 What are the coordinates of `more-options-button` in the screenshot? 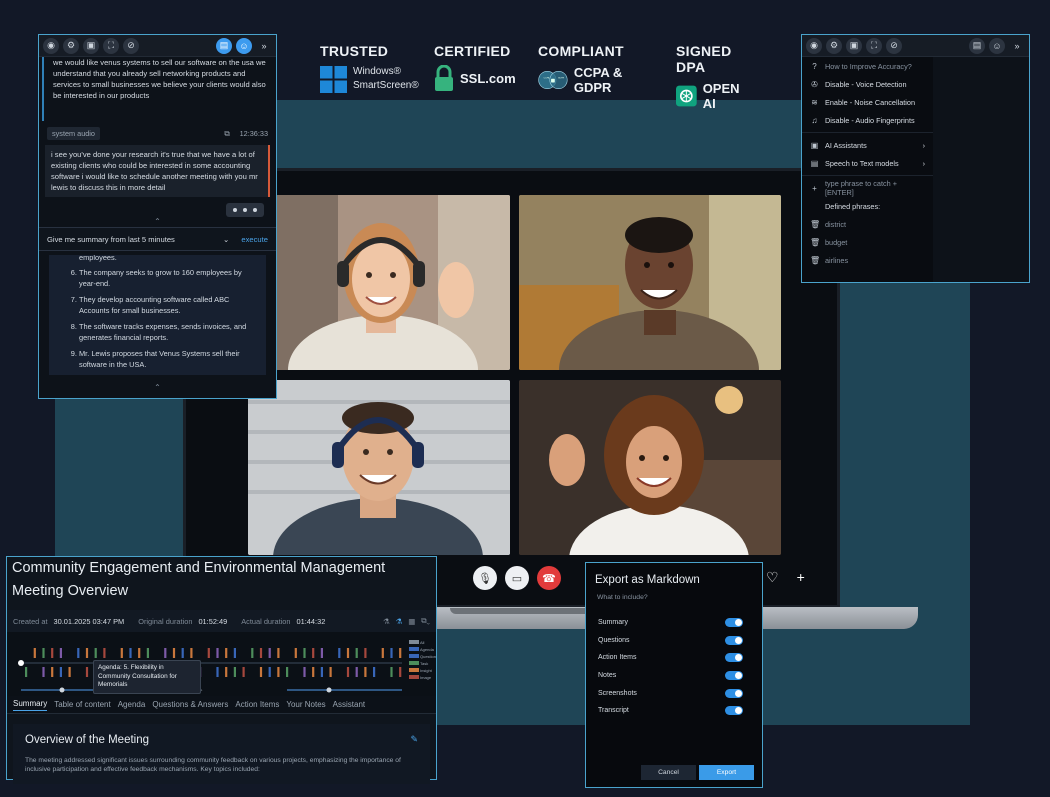 It's located at (245, 210).